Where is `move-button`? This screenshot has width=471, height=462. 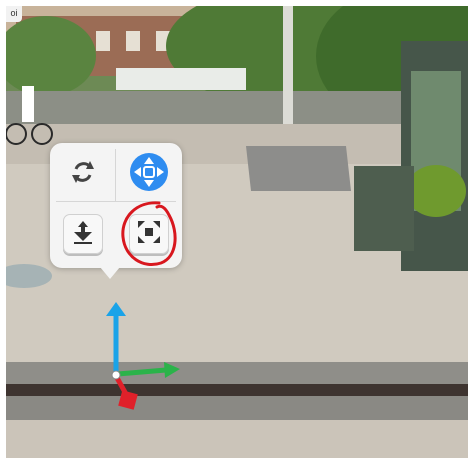 move-button is located at coordinates (149, 174).